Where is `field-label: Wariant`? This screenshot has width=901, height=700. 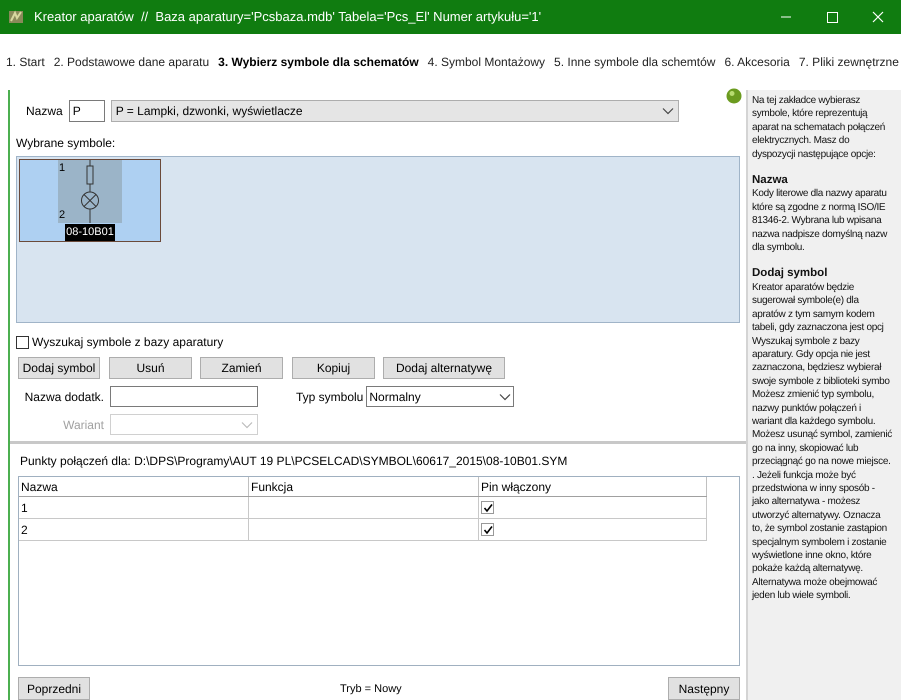 field-label: Wariant is located at coordinates (83, 425).